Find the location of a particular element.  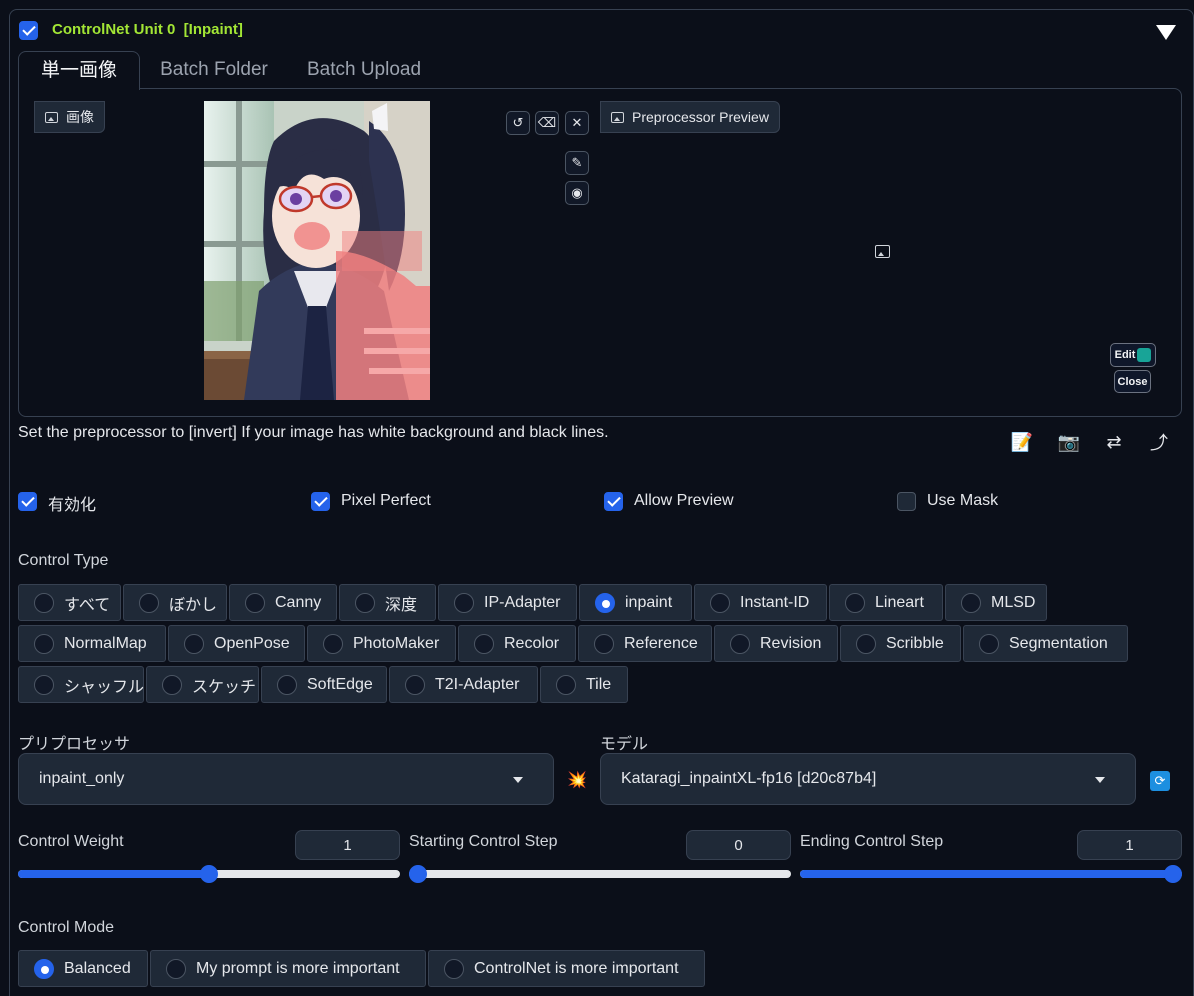

tab-batch-upload: Batch Upload is located at coordinates (364, 70).